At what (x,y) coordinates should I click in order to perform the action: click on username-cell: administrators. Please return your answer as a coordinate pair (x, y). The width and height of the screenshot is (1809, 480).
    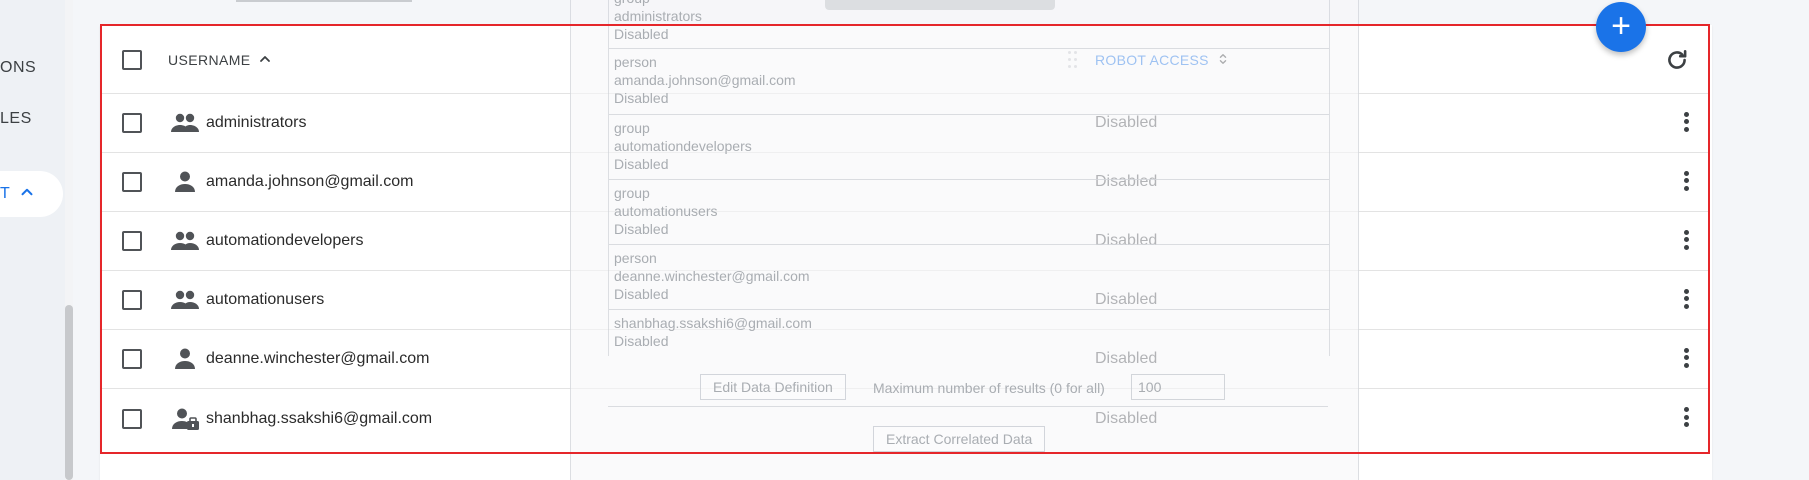
    Looking at the image, I should click on (256, 122).